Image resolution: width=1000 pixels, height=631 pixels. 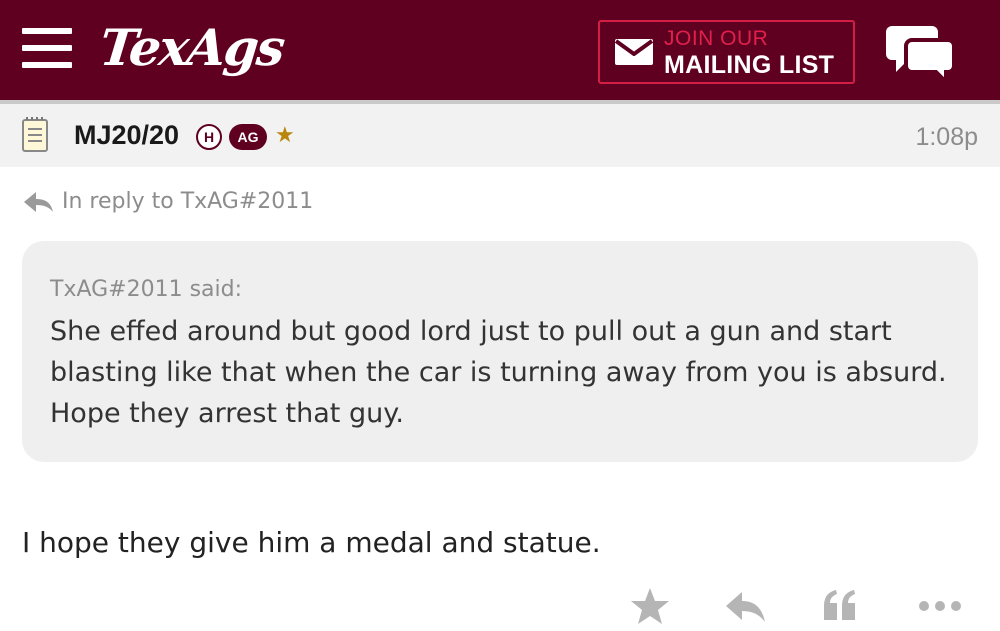 I want to click on hamburger-menu-icon, so click(x=47, y=48).